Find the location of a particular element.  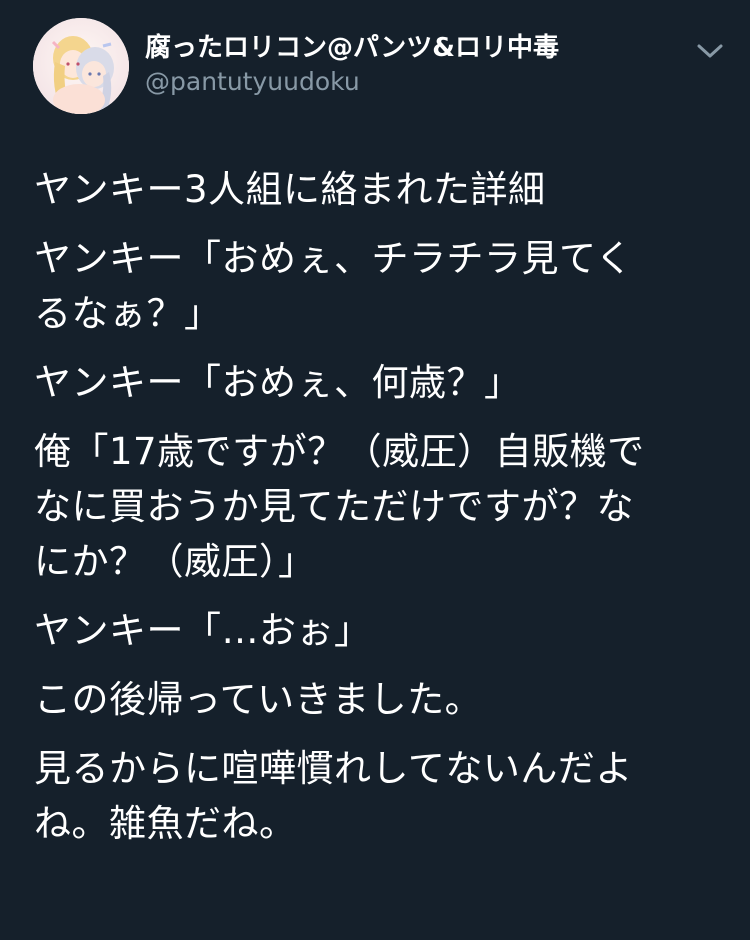

chevron-down-icon is located at coordinates (710, 51).